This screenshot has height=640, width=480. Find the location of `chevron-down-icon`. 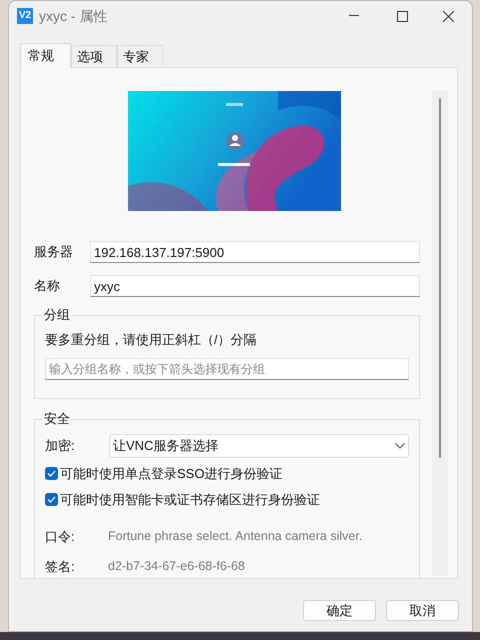

chevron-down-icon is located at coordinates (400, 446).